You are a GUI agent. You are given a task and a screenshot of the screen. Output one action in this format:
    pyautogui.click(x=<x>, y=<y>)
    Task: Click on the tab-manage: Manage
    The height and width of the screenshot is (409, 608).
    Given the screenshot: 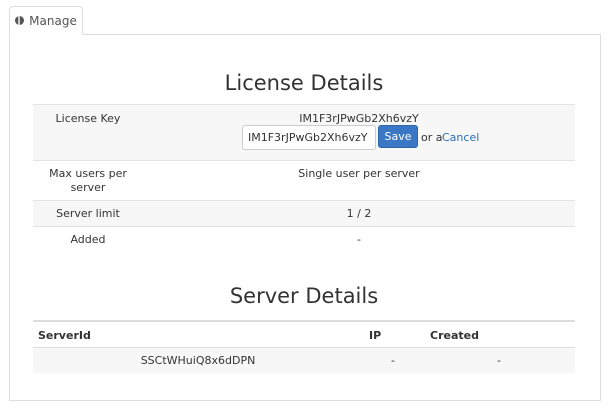 What is the action you would take?
    pyautogui.click(x=46, y=20)
    